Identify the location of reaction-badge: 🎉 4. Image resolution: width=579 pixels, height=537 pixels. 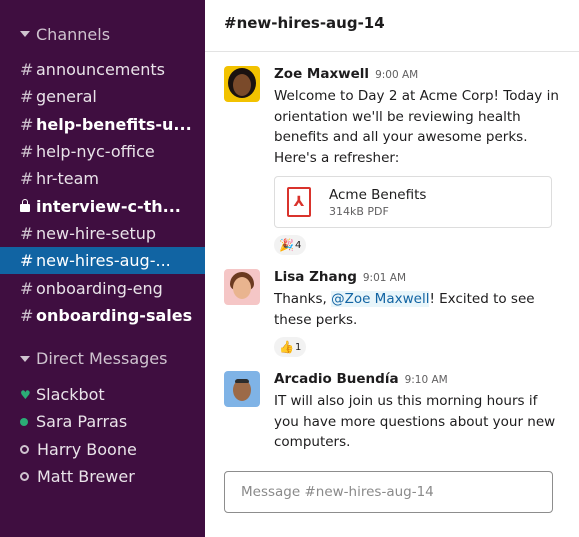
(290, 245).